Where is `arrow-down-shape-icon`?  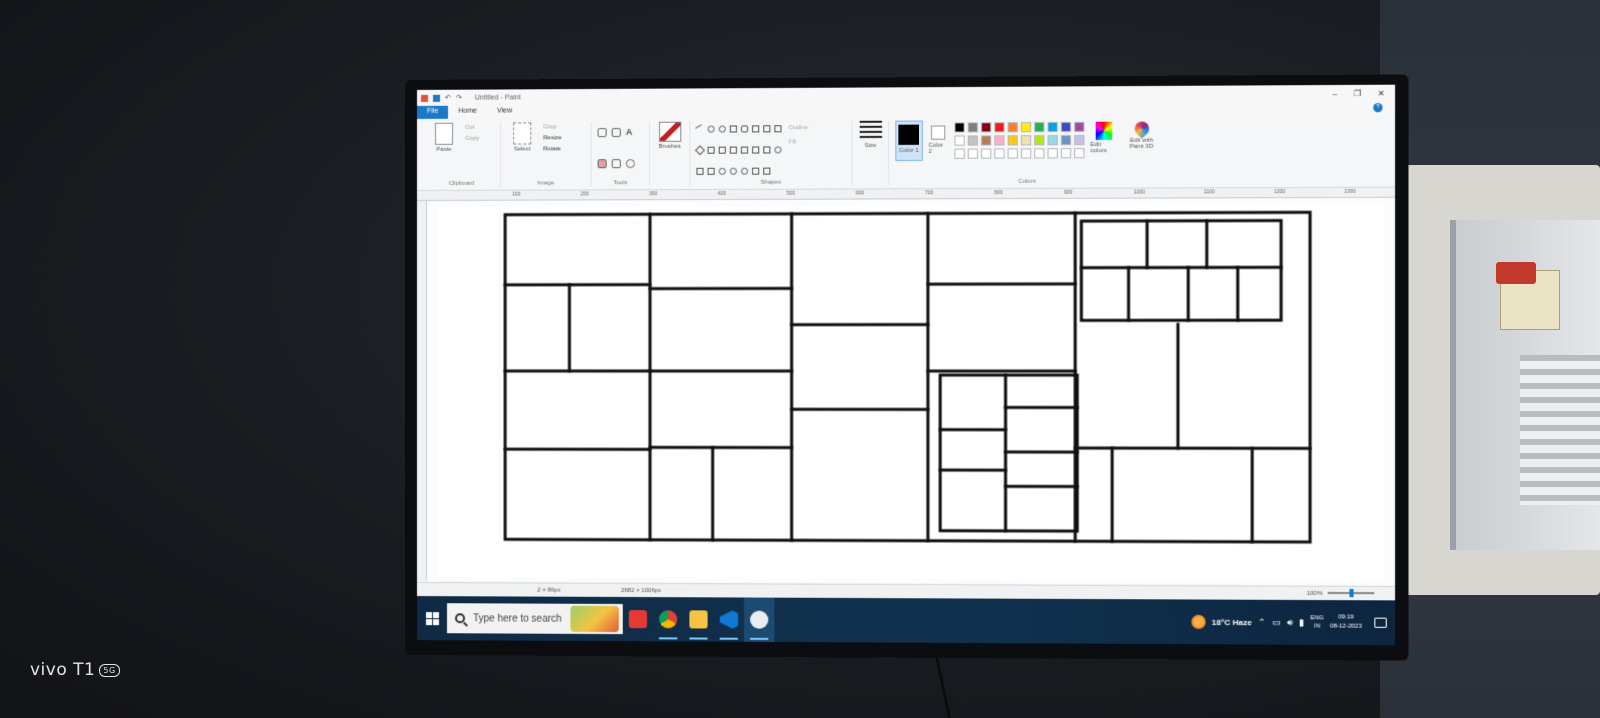
arrow-down-shape-icon is located at coordinates (767, 150).